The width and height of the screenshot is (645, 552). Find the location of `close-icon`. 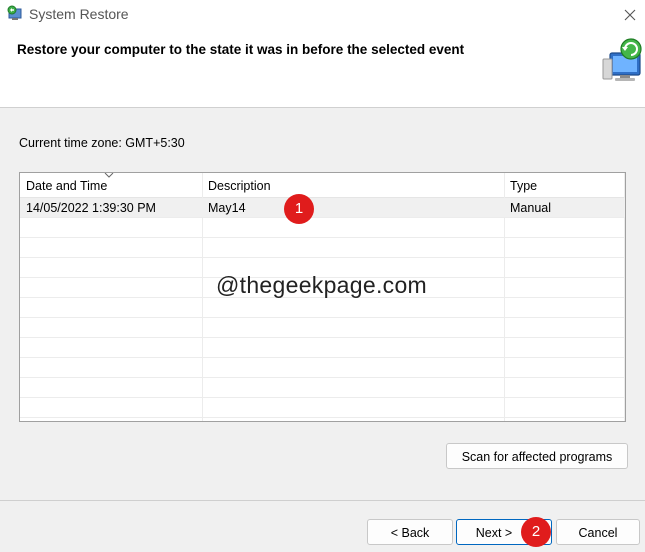

close-icon is located at coordinates (630, 15).